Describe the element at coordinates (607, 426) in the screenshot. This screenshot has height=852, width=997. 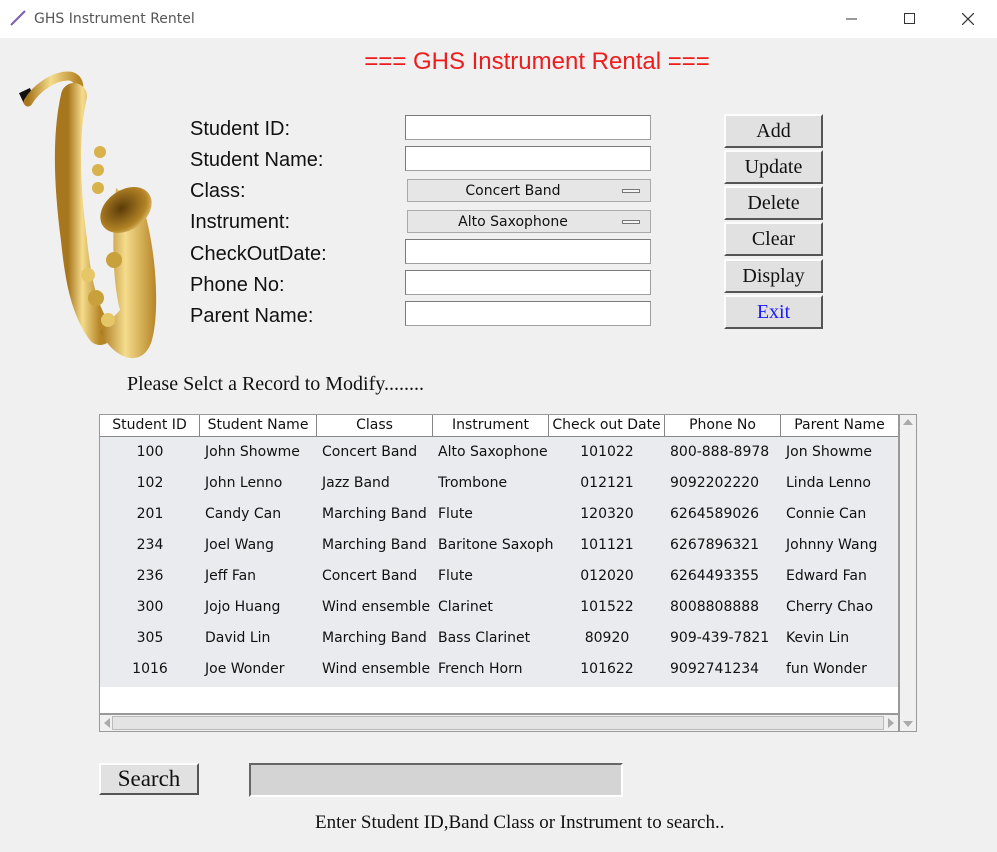
I see `column-header-checkout-date: Check out Date` at that location.